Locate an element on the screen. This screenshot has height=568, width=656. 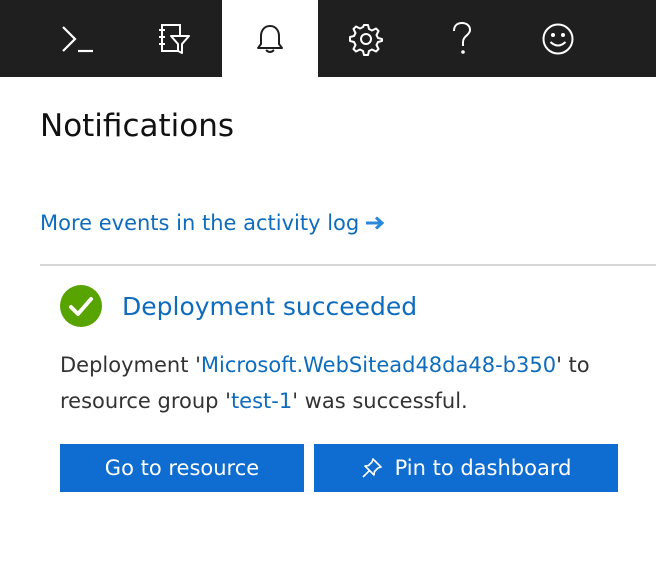
terminal-prompt-icon is located at coordinates (78, 39).